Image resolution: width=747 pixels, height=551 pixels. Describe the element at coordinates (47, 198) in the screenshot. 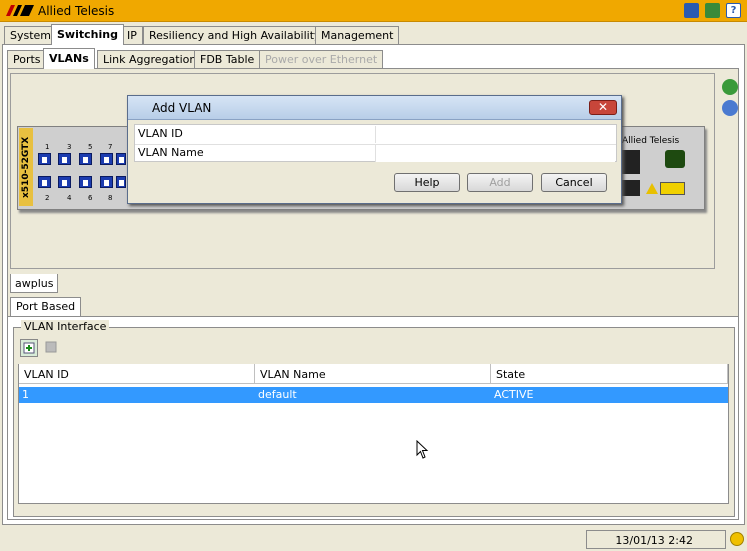

I see `port-number: 2` at that location.